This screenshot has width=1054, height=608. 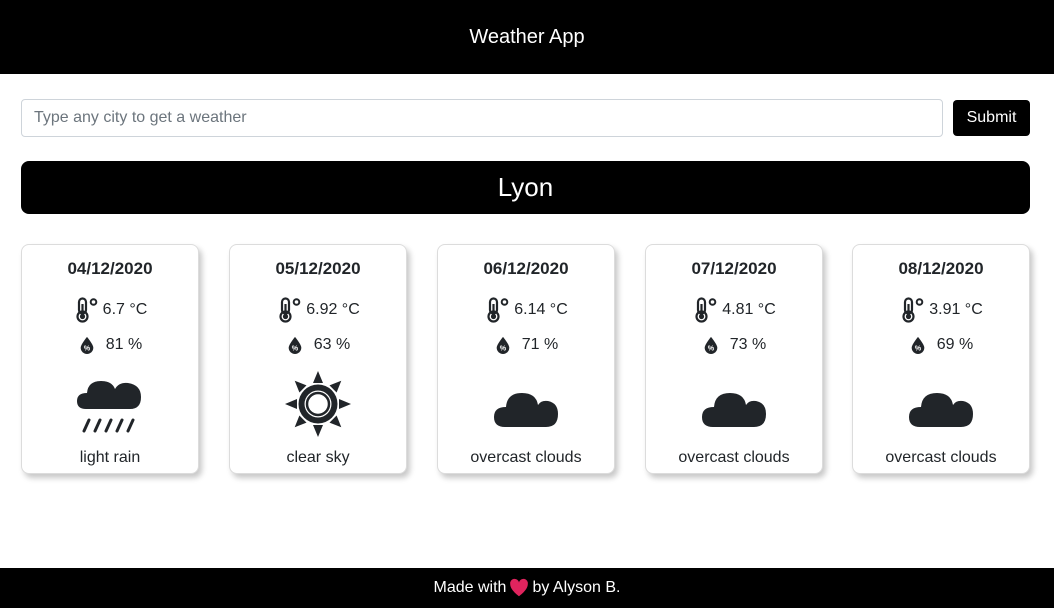 I want to click on city-search-input, so click(x=482, y=118).